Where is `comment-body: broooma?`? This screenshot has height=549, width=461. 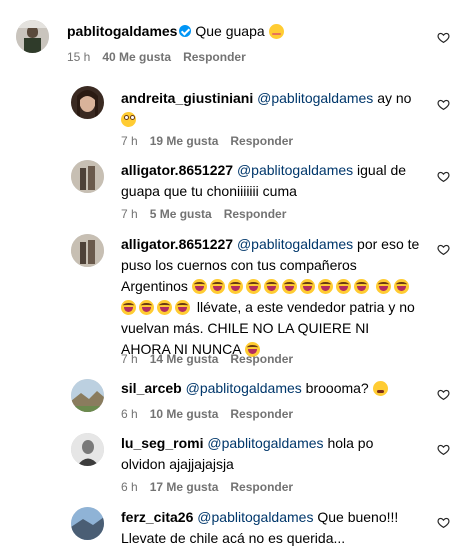
comment-body: broooma? is located at coordinates (337, 388).